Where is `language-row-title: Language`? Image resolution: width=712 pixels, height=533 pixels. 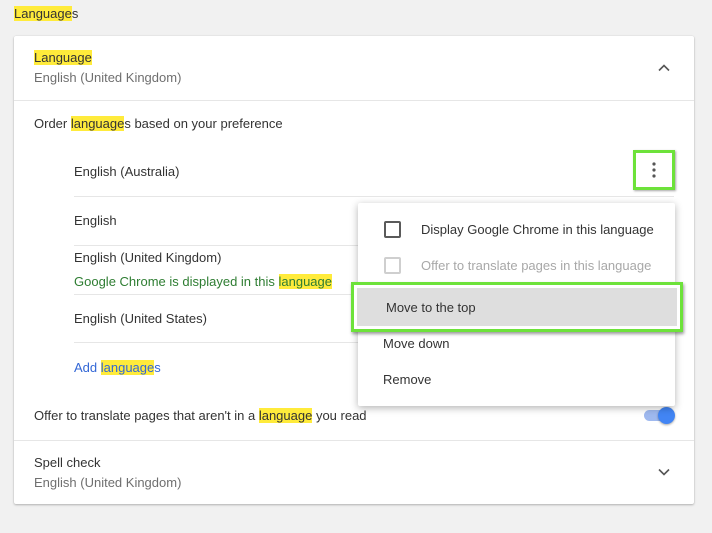 language-row-title: Language is located at coordinates (63, 57).